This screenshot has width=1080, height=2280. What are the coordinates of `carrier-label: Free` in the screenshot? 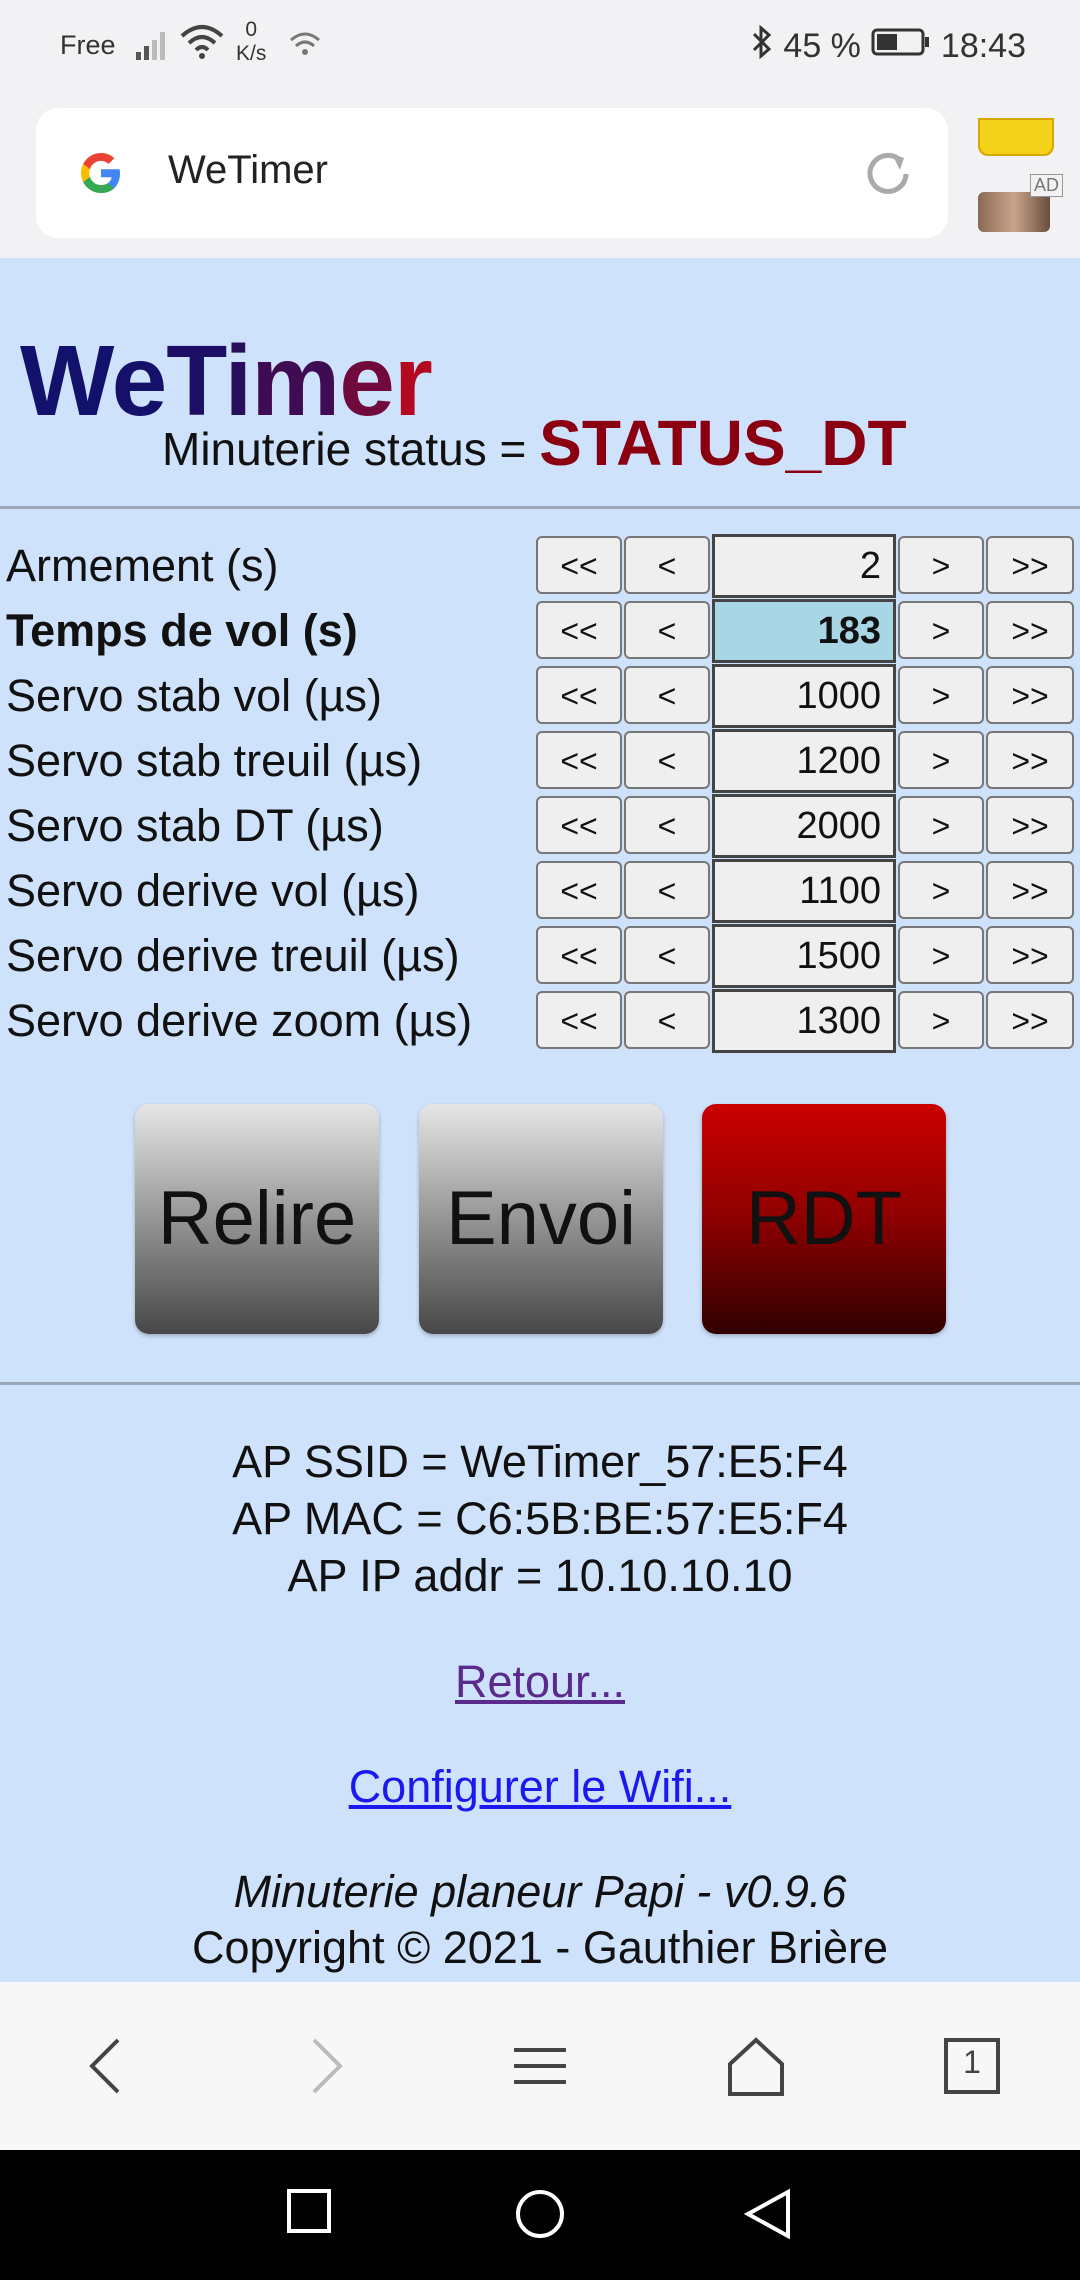 It's located at (88, 45).